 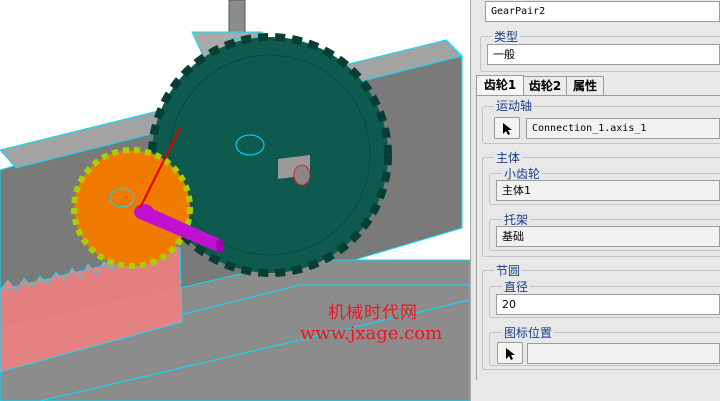 I want to click on body-label: 主体, so click(x=508, y=157).